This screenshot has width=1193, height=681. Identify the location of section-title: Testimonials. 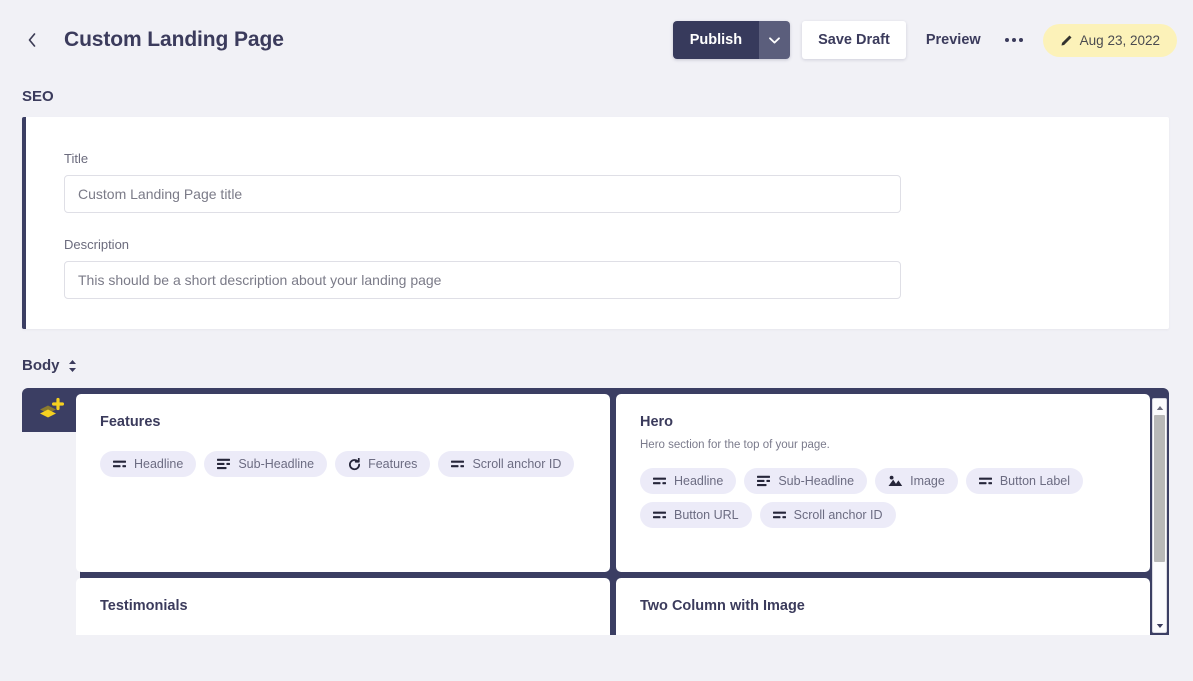
(144, 606).